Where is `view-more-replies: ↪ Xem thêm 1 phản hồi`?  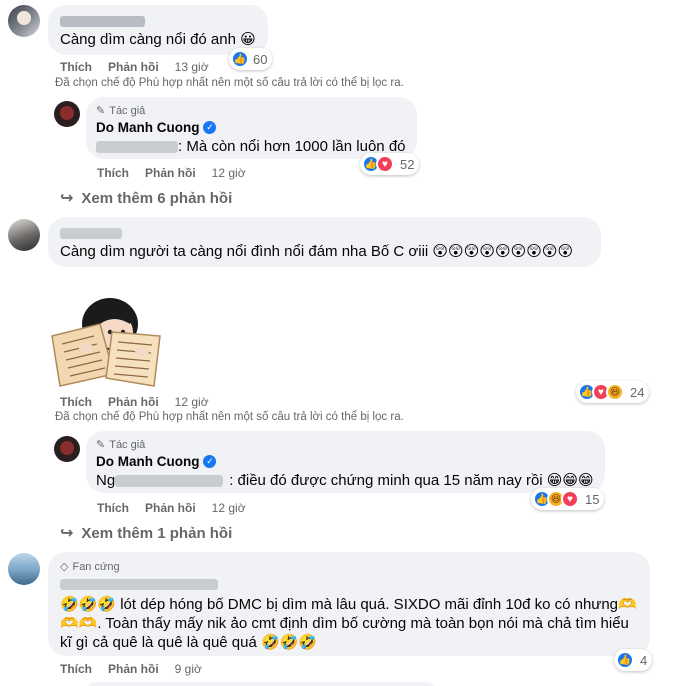 view-more-replies: ↪ Xem thêm 1 phản hồi is located at coordinates (146, 533).